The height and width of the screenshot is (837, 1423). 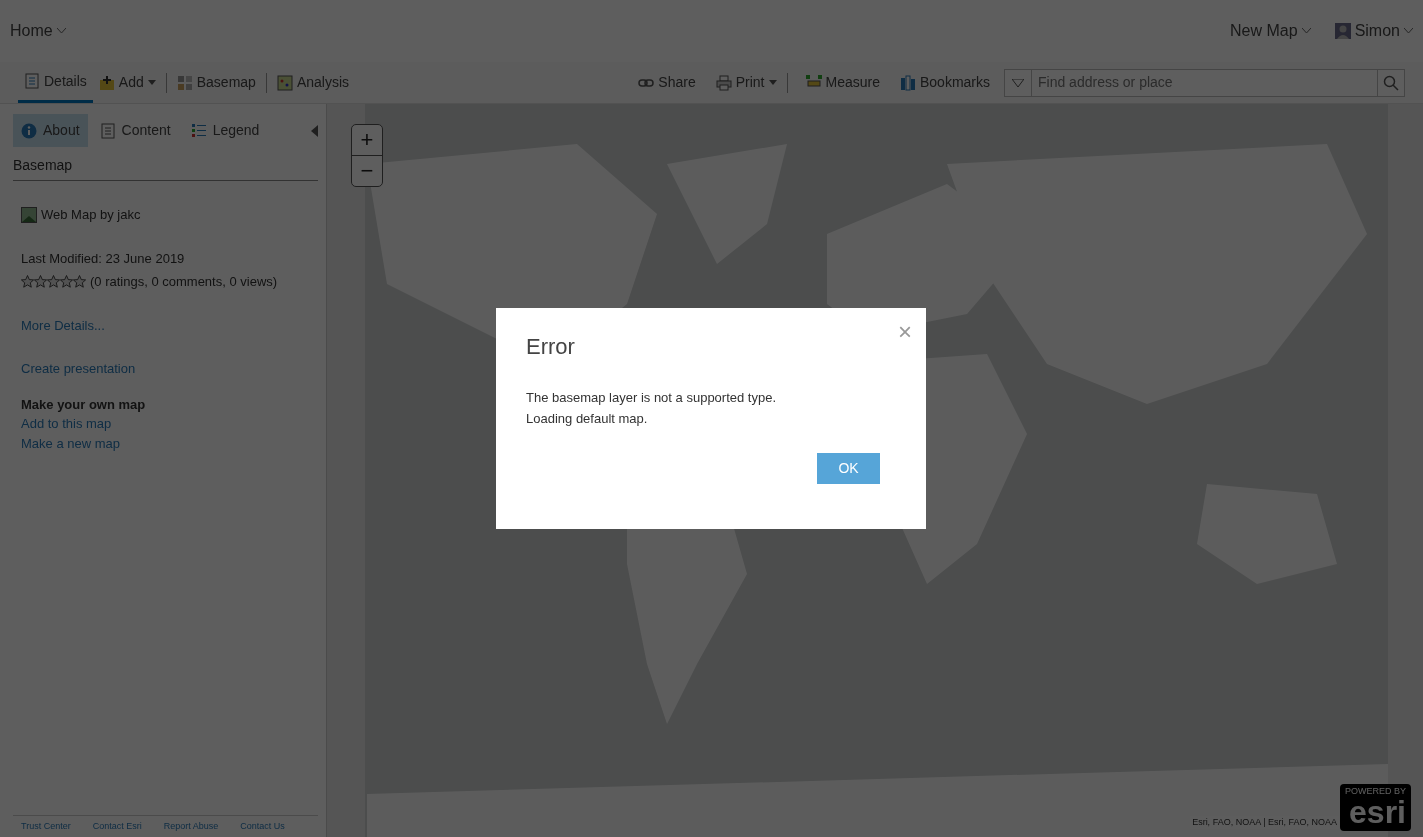 I want to click on grid-icon, so click(x=184, y=82).